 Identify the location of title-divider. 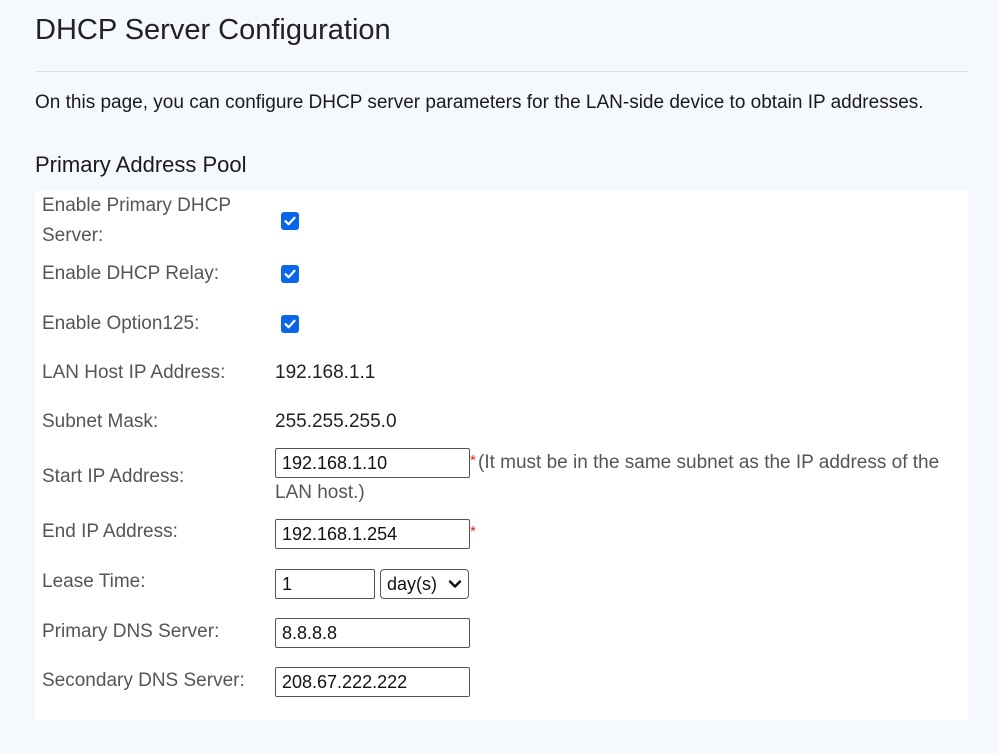
(501, 71).